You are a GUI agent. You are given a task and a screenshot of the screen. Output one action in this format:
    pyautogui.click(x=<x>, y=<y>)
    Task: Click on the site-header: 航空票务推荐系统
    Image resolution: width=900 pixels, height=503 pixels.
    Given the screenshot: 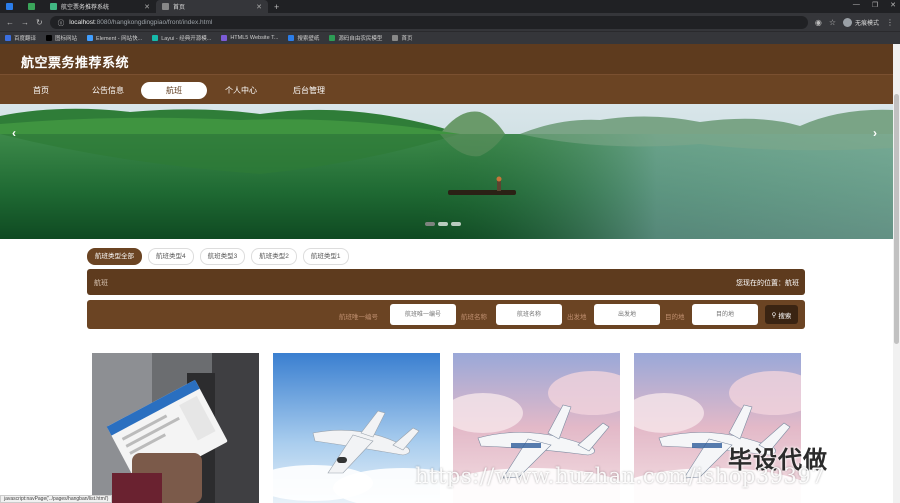 What is the action you would take?
    pyautogui.click(x=446, y=59)
    